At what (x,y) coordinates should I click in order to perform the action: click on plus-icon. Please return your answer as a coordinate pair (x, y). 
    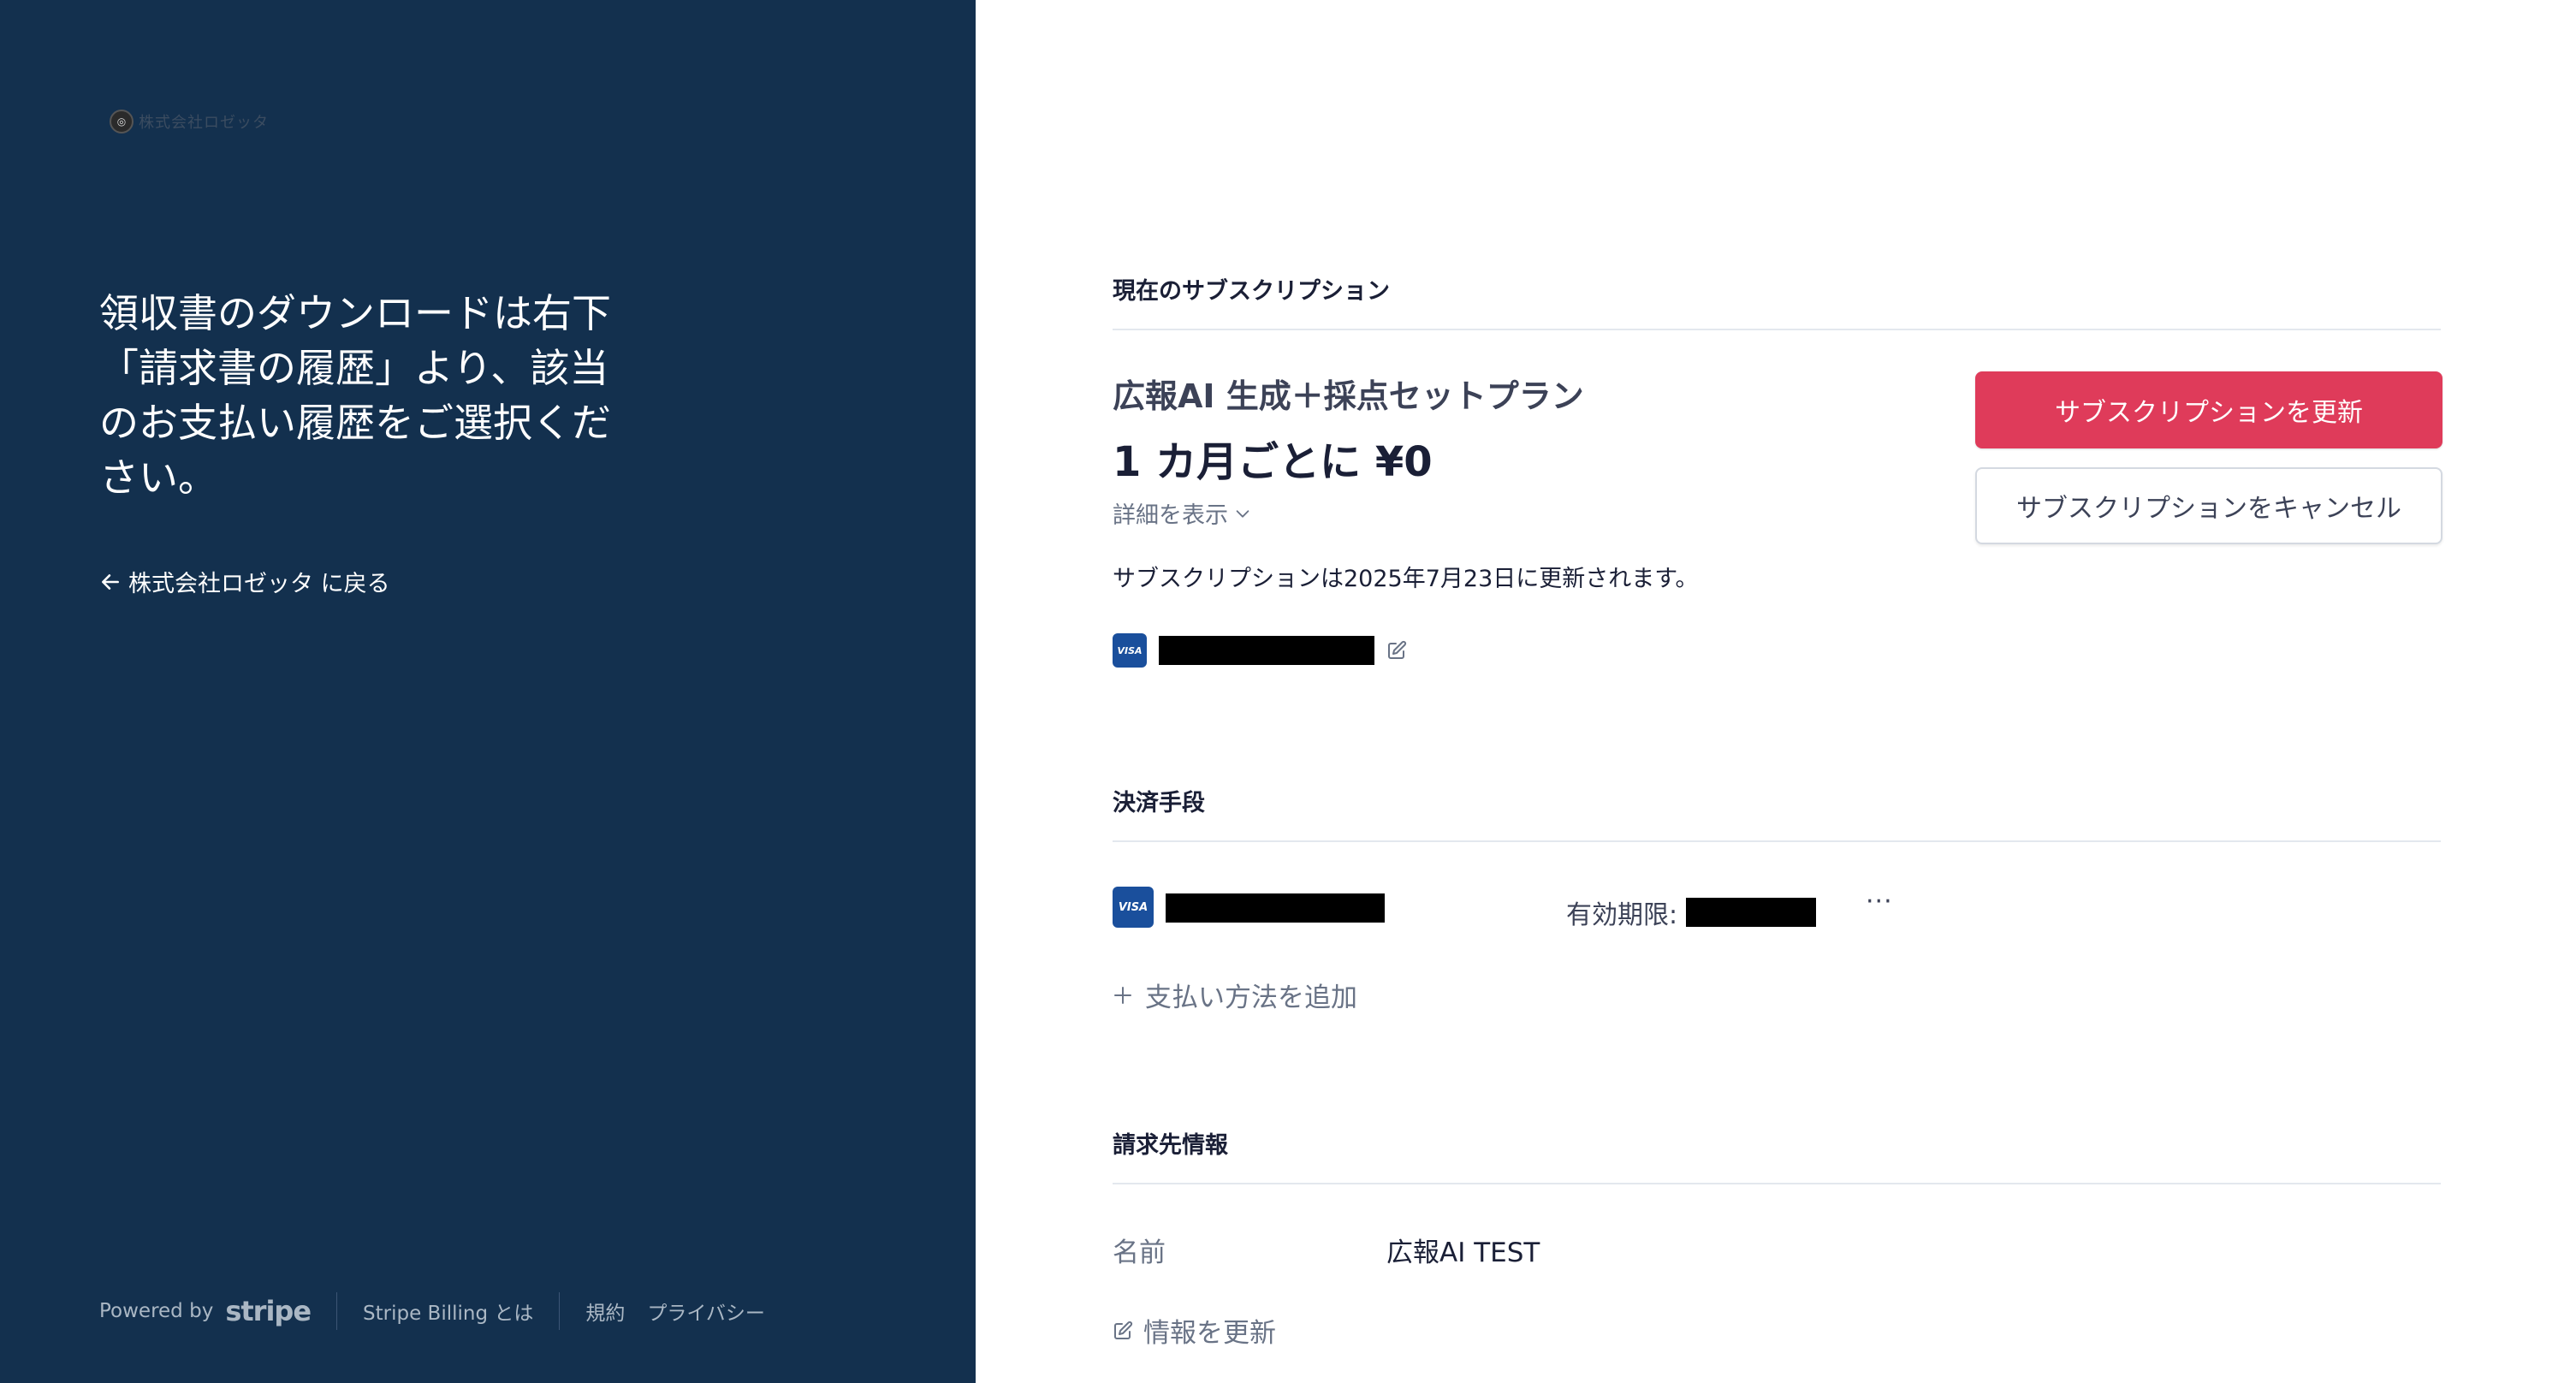
    Looking at the image, I should click on (1122, 995).